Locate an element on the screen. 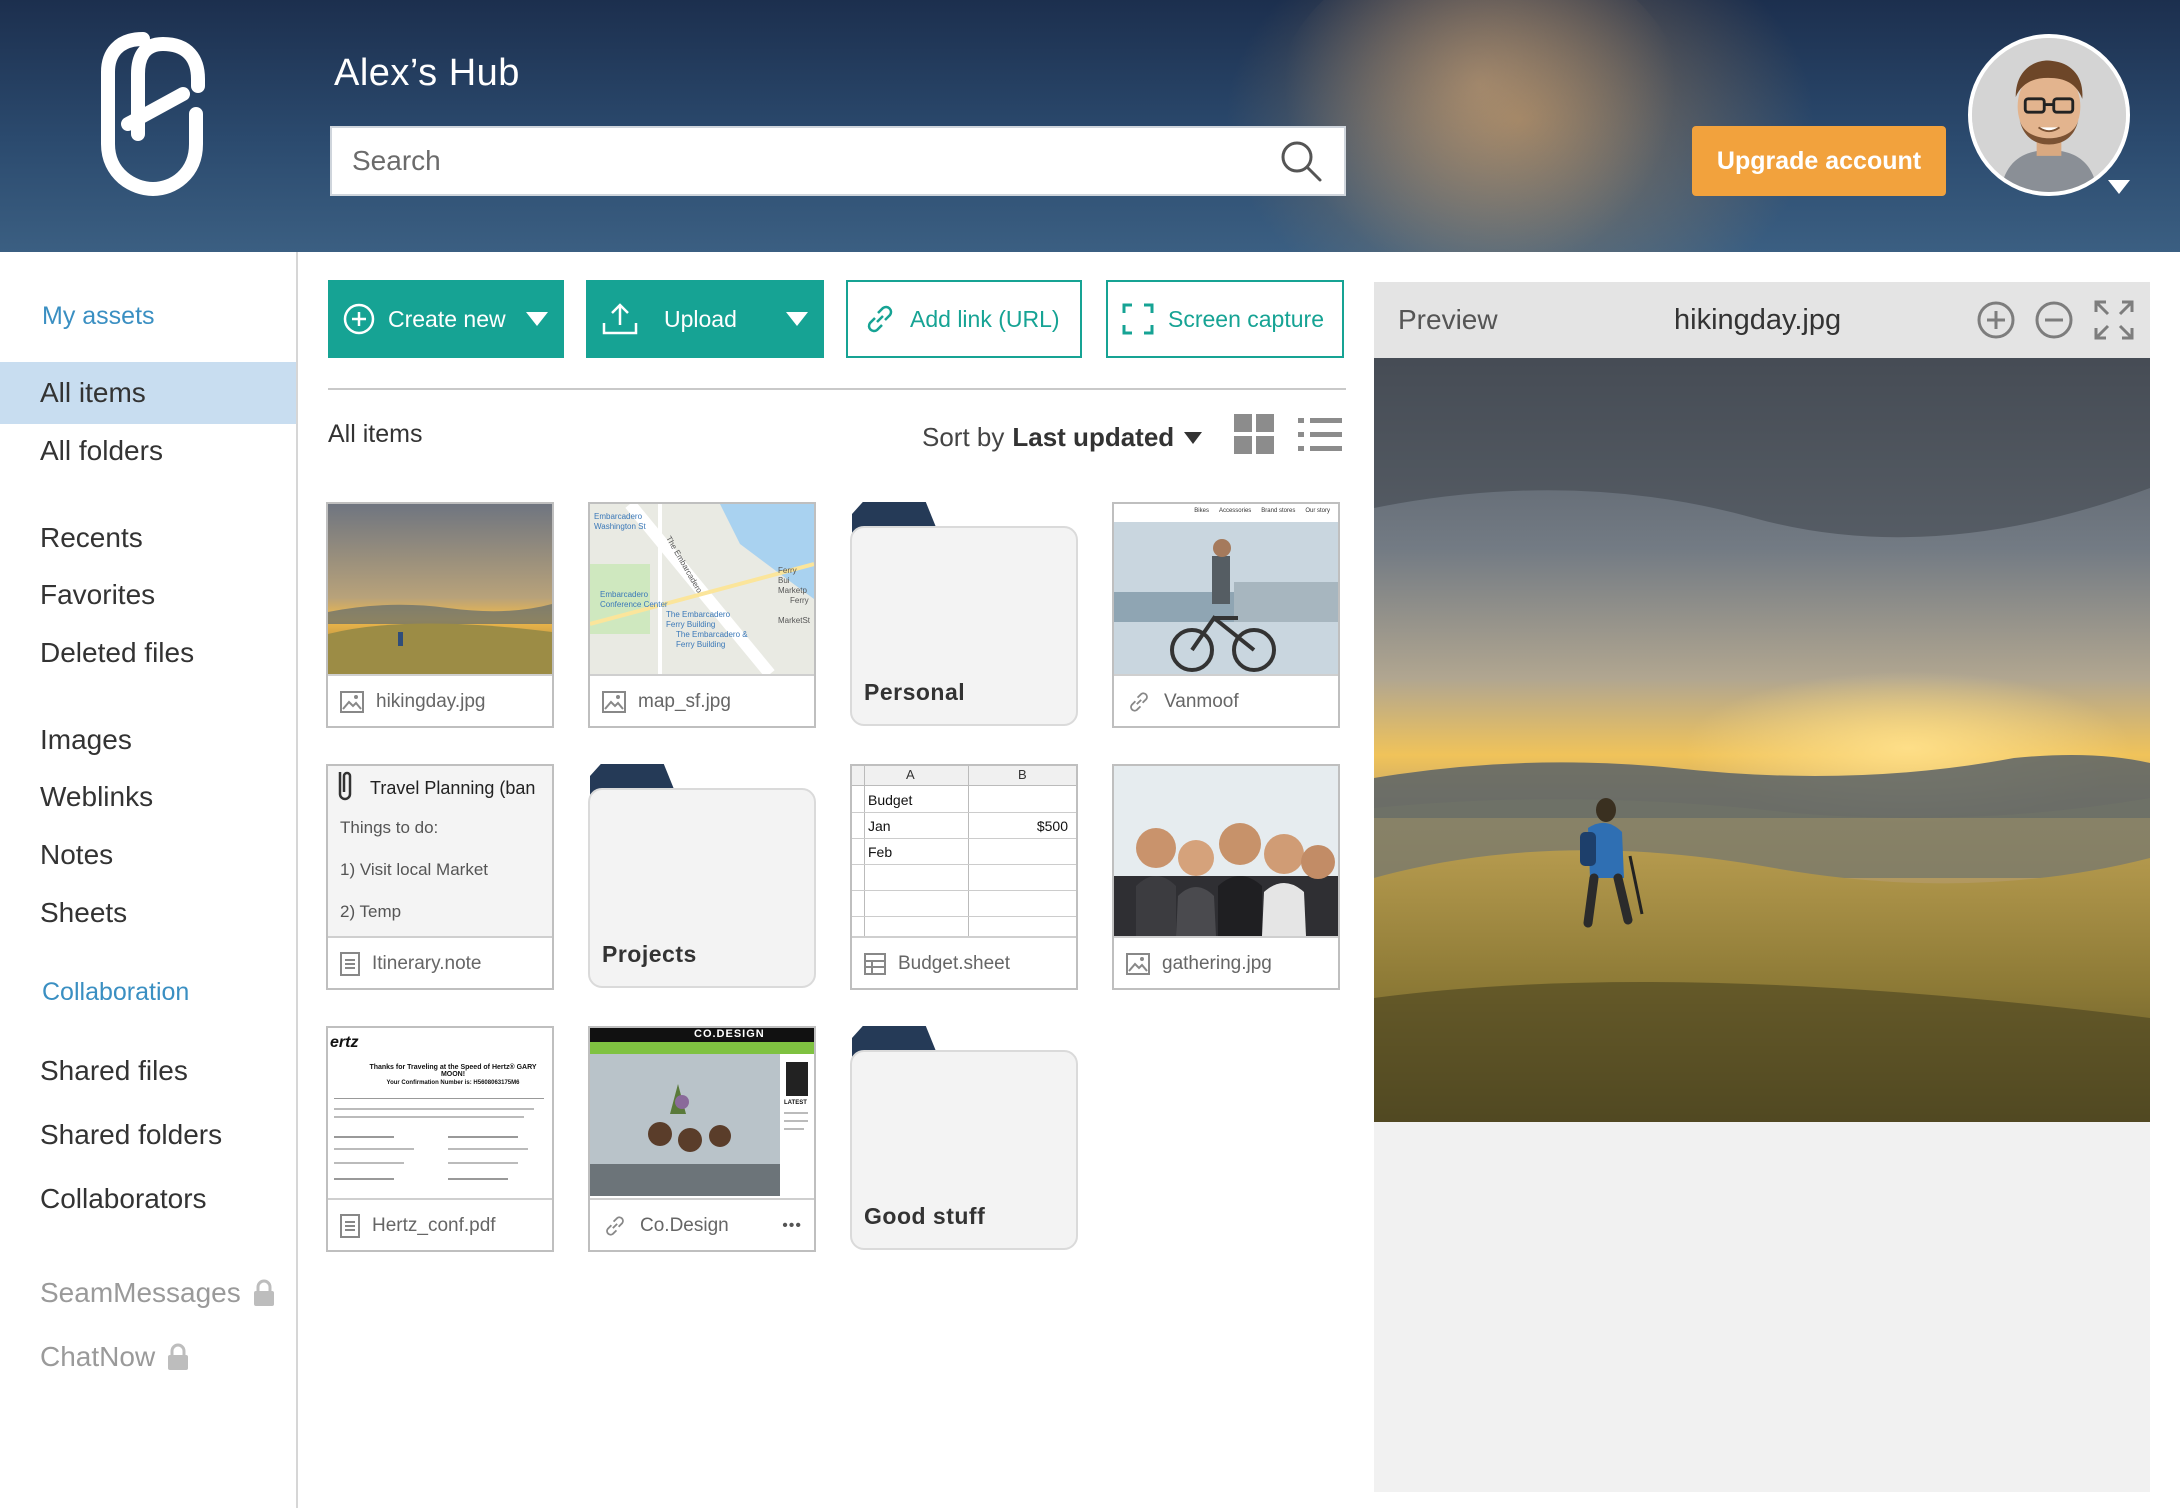  map-label: Ferry is located at coordinates (799, 600).